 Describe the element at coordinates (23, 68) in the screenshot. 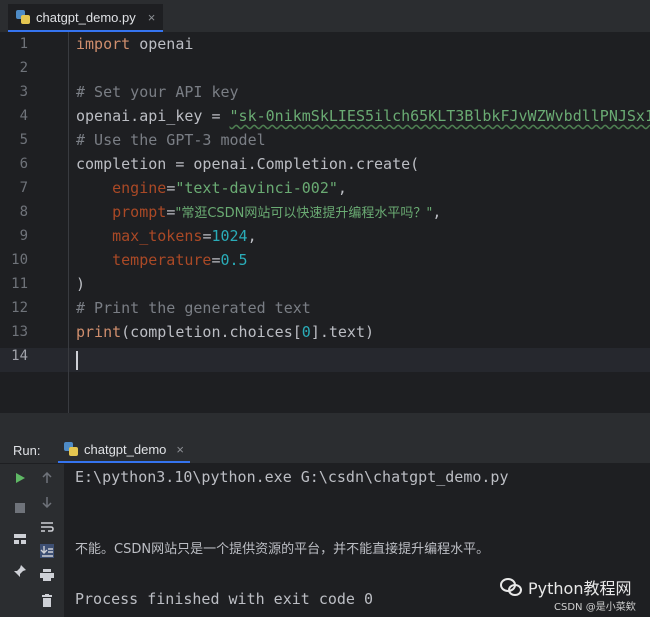

I see `line-number: 2` at that location.